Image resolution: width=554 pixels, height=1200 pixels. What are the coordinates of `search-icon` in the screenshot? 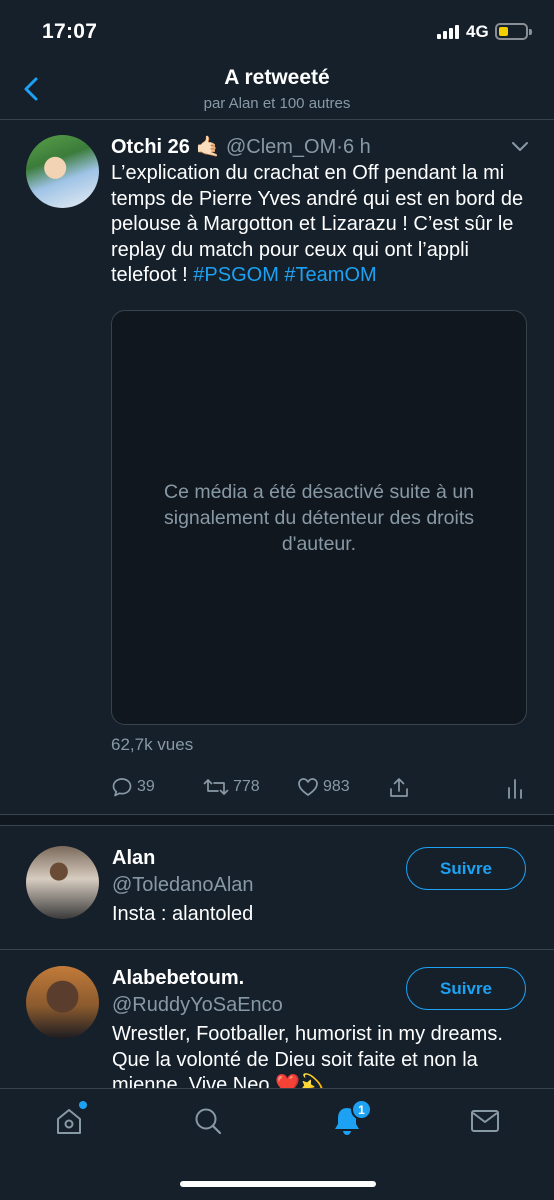 It's located at (208, 1123).